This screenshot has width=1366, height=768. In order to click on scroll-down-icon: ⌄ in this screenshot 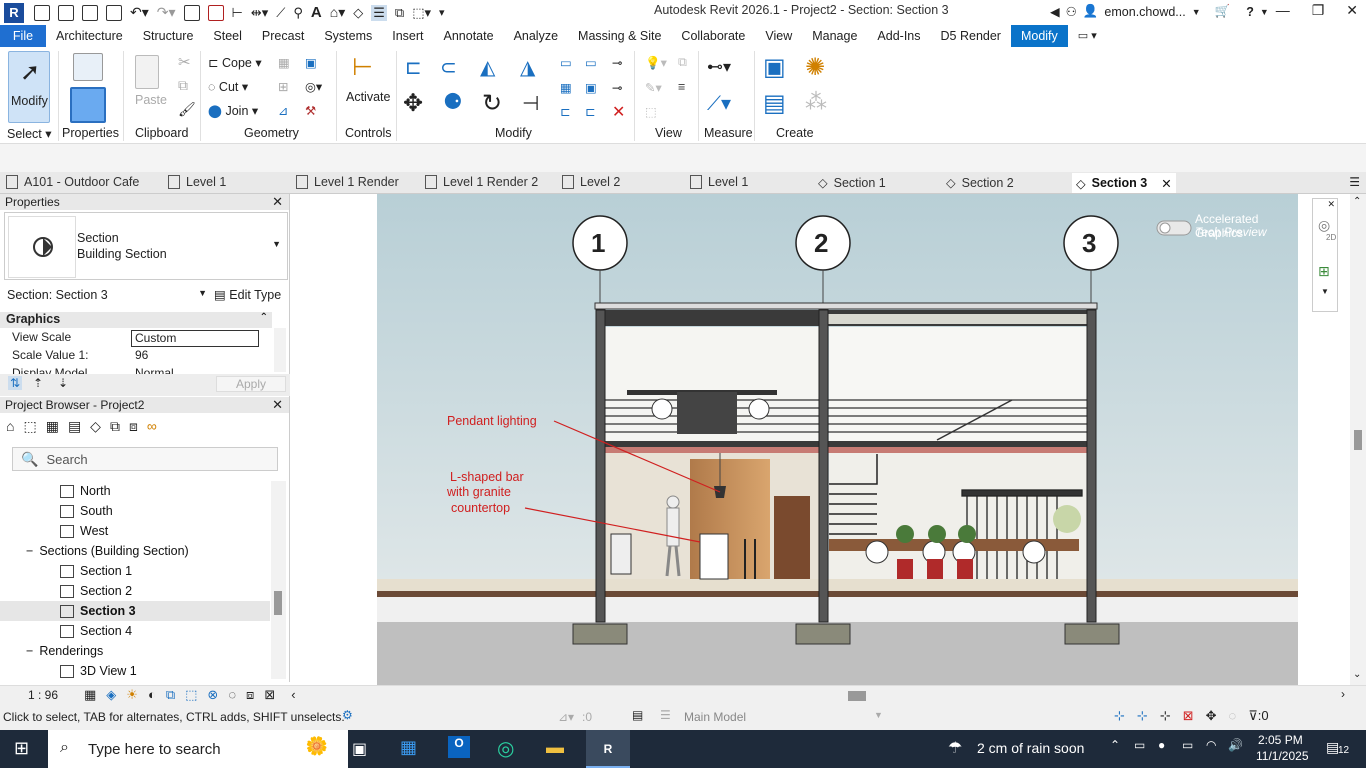, I will do `click(1357, 674)`.